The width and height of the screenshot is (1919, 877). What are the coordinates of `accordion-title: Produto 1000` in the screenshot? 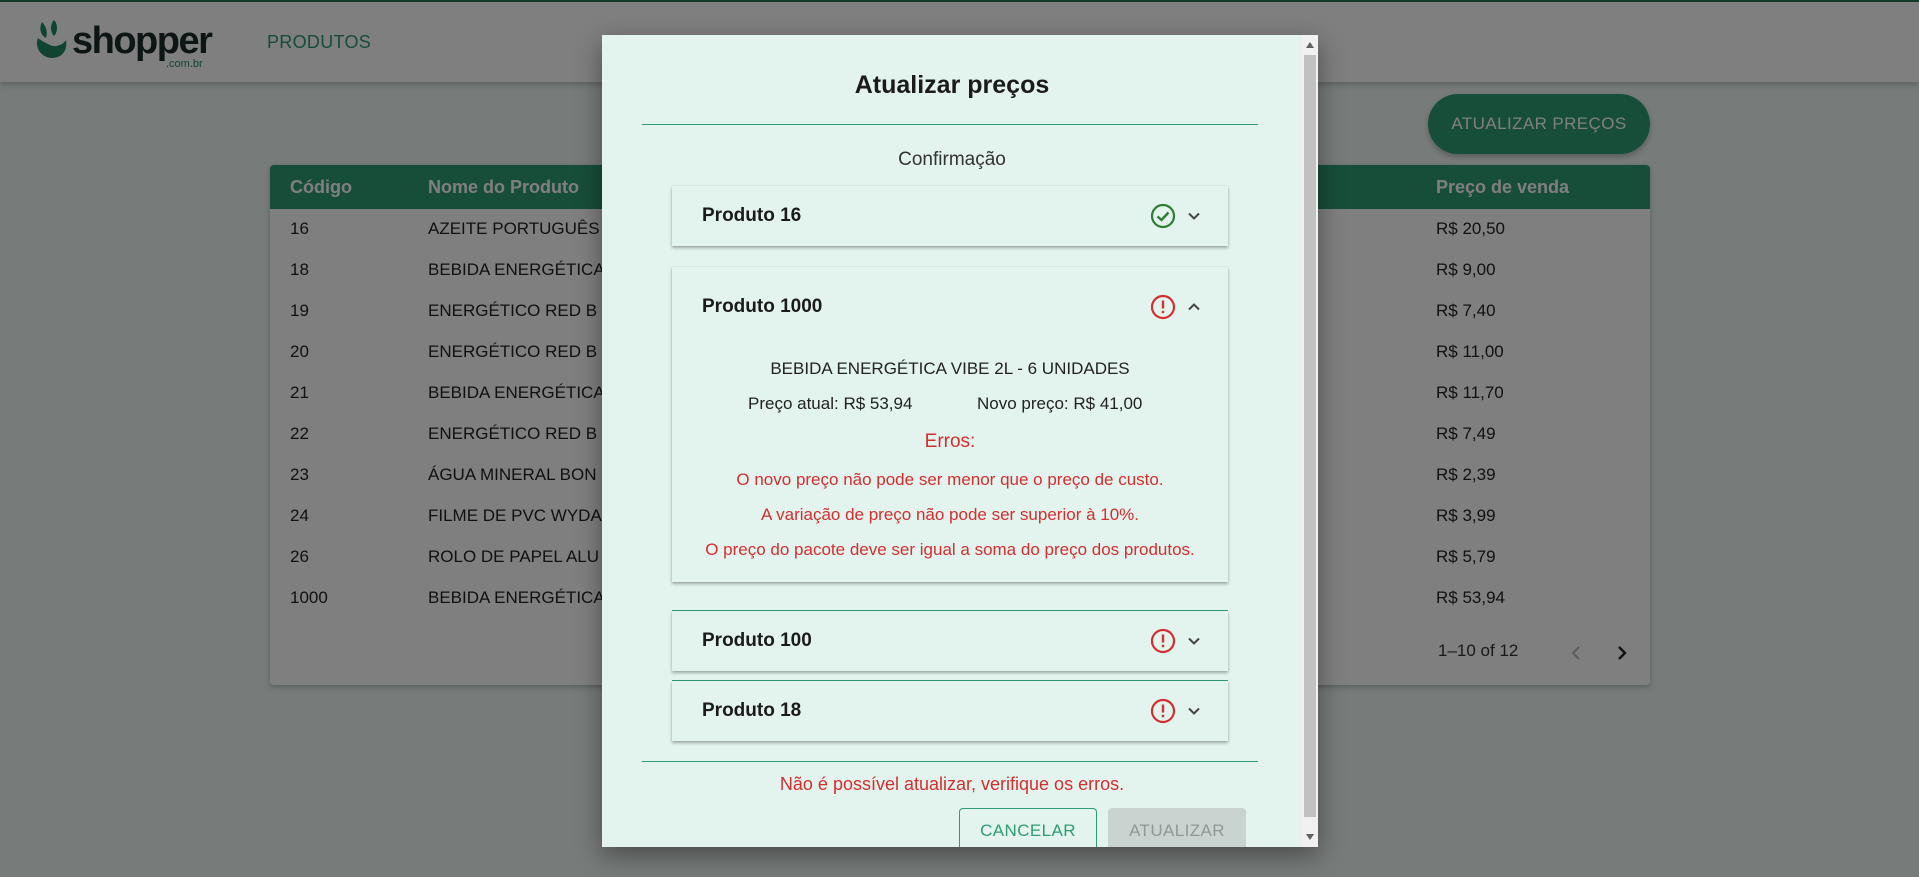 It's located at (762, 306).